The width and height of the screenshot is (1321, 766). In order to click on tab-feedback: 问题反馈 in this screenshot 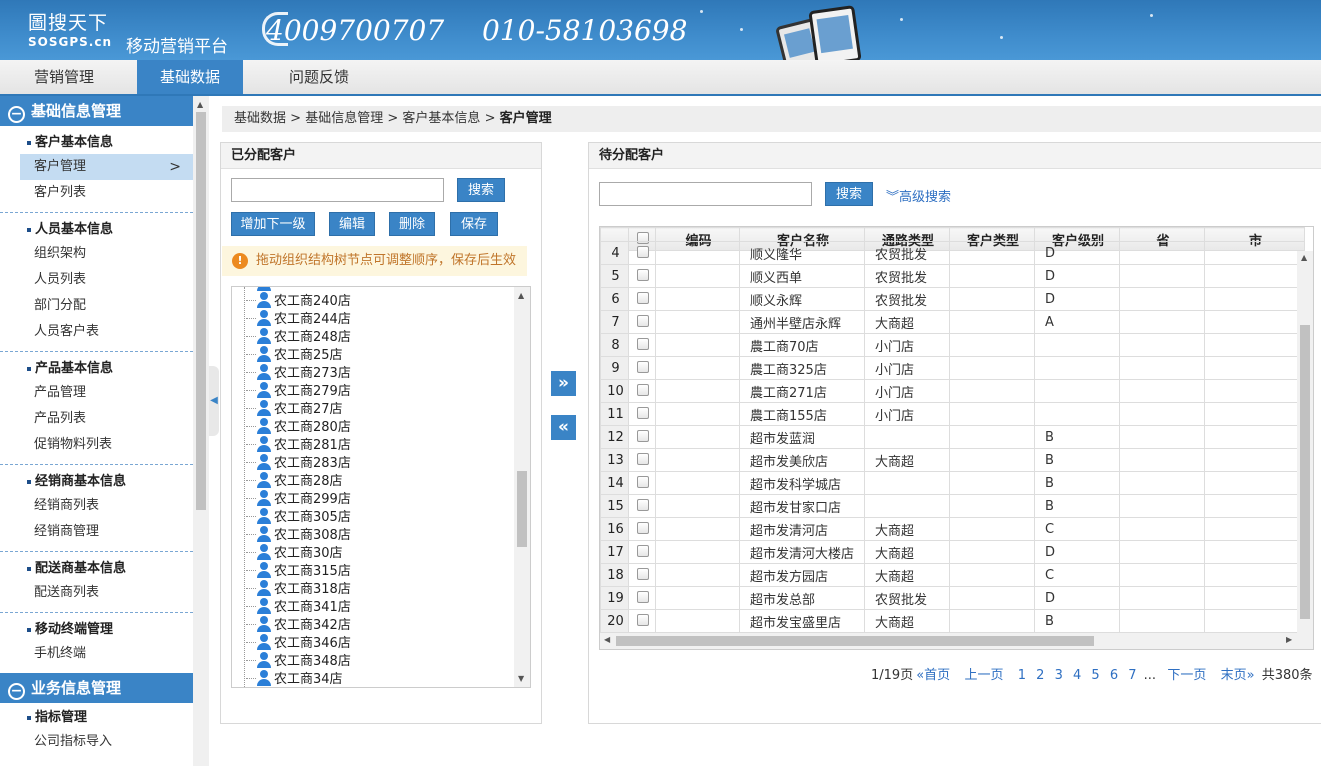, I will do `click(319, 77)`.